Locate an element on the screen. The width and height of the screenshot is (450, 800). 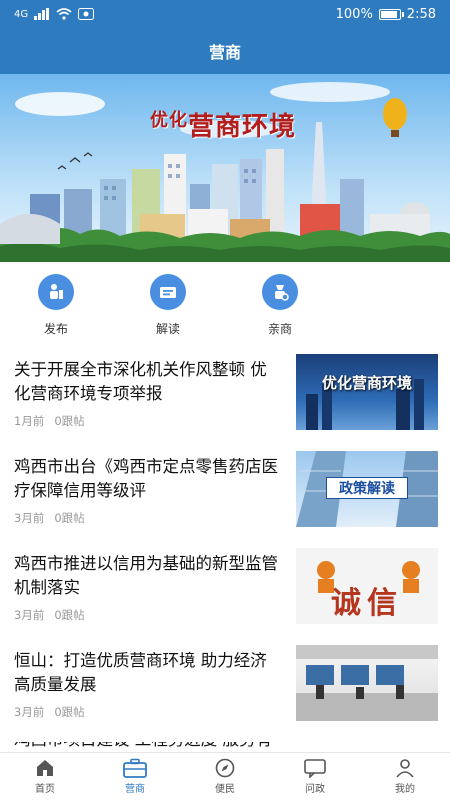
news-title: 鸡西市项目建设 工程务进度 服务有温度 发展 is located at coordinates (148, 747).